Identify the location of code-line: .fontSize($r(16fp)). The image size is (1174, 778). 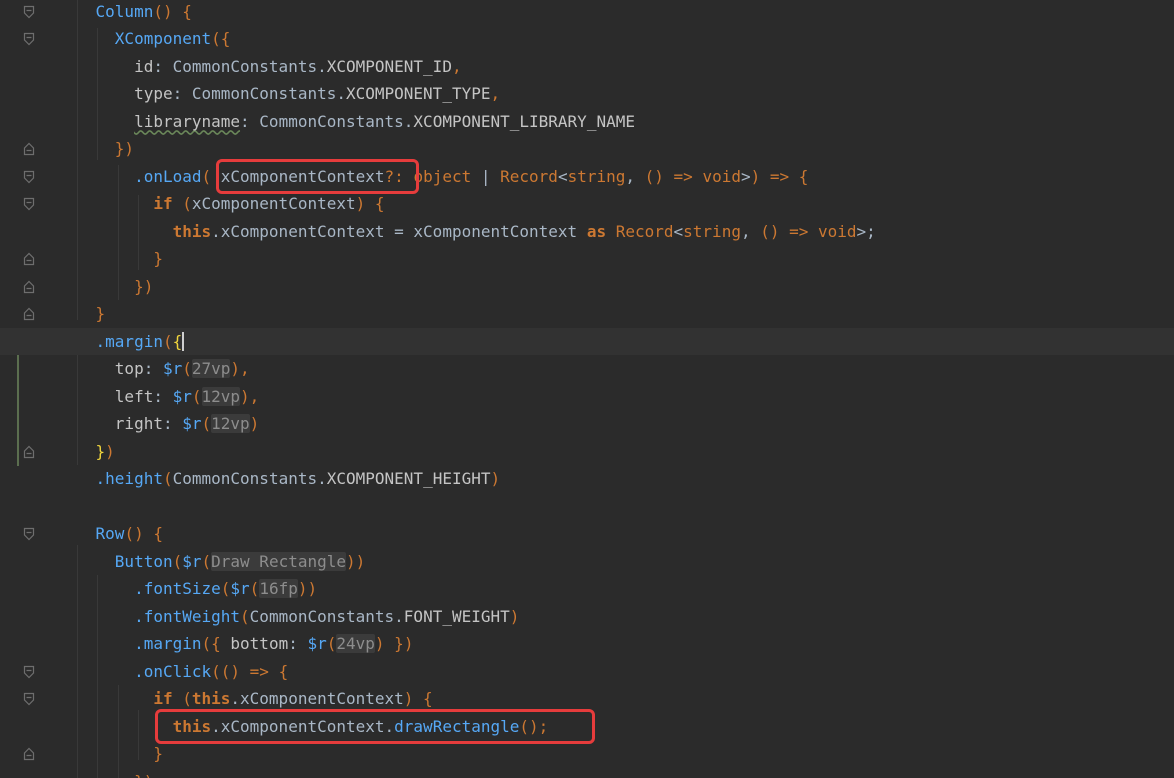
(587, 589).